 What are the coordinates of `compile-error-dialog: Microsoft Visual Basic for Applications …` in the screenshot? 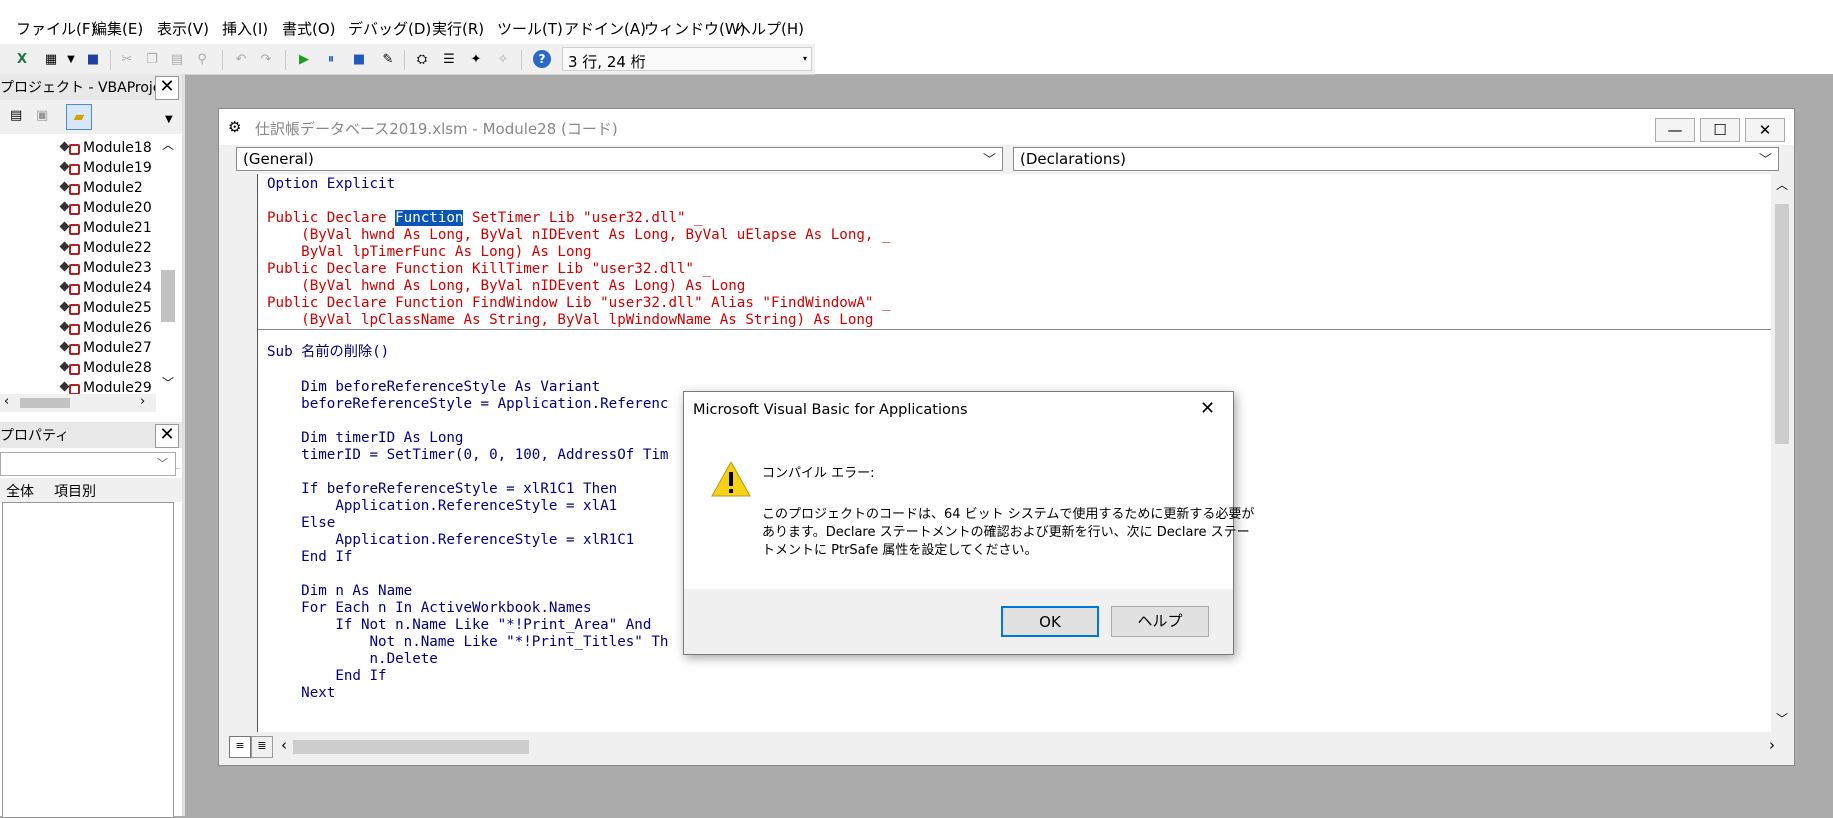 It's located at (968, 523).